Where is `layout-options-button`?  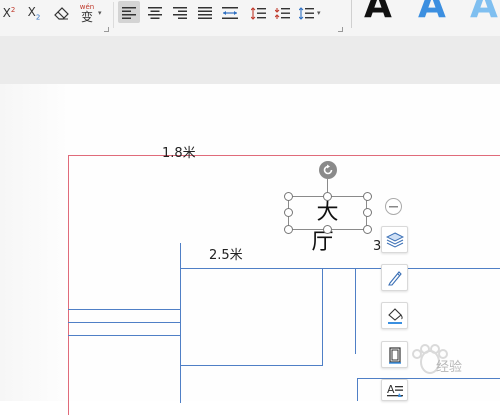
layout-options-button is located at coordinates (394, 239).